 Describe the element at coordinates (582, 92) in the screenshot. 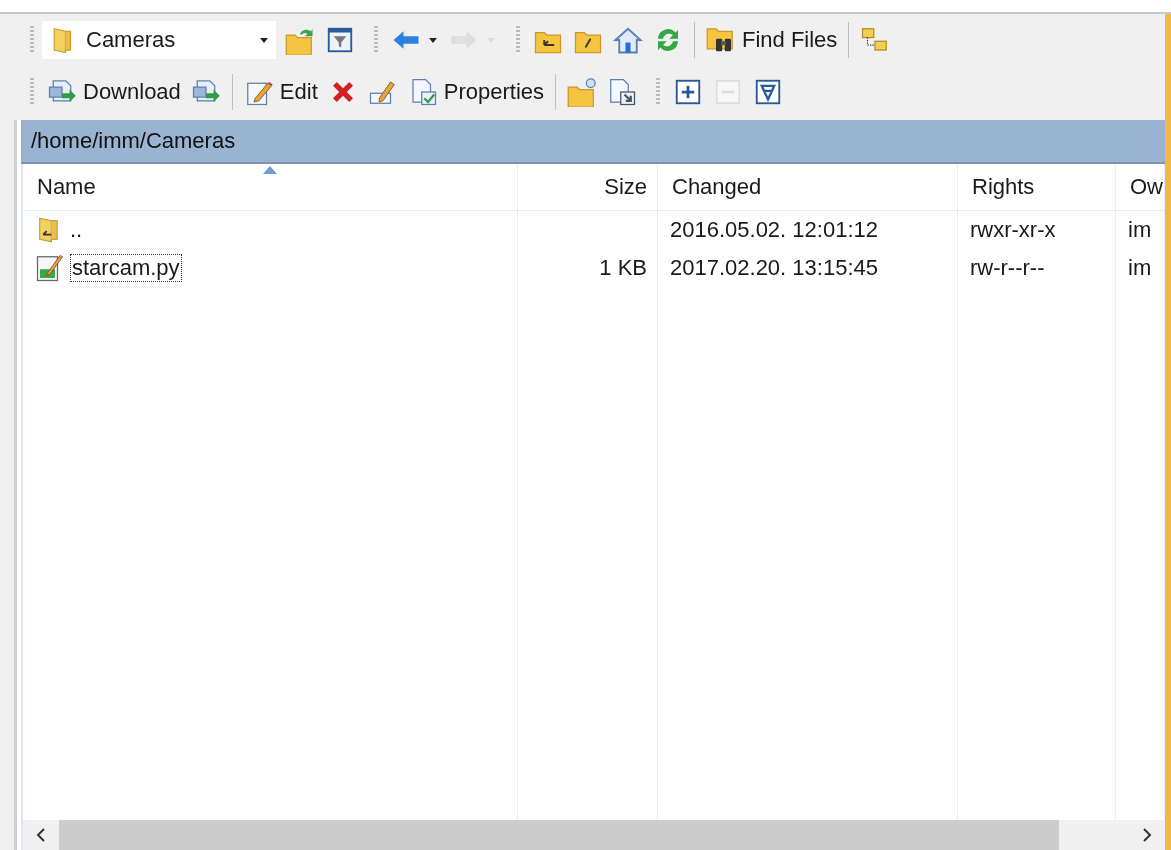

I see `new-folder-icon` at that location.